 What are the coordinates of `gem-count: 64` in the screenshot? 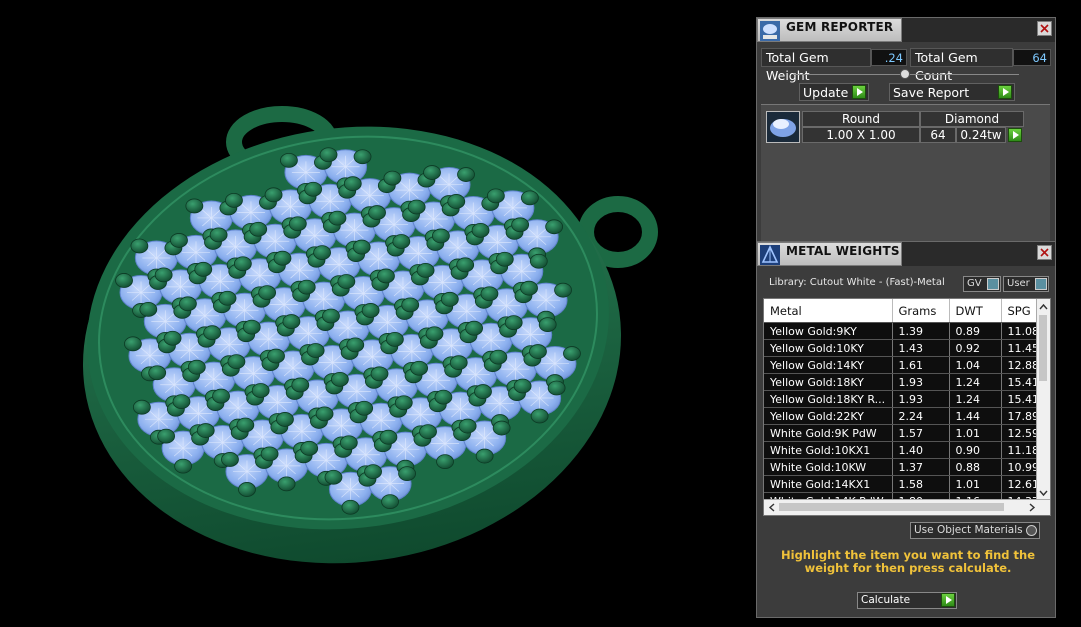 It's located at (938, 135).